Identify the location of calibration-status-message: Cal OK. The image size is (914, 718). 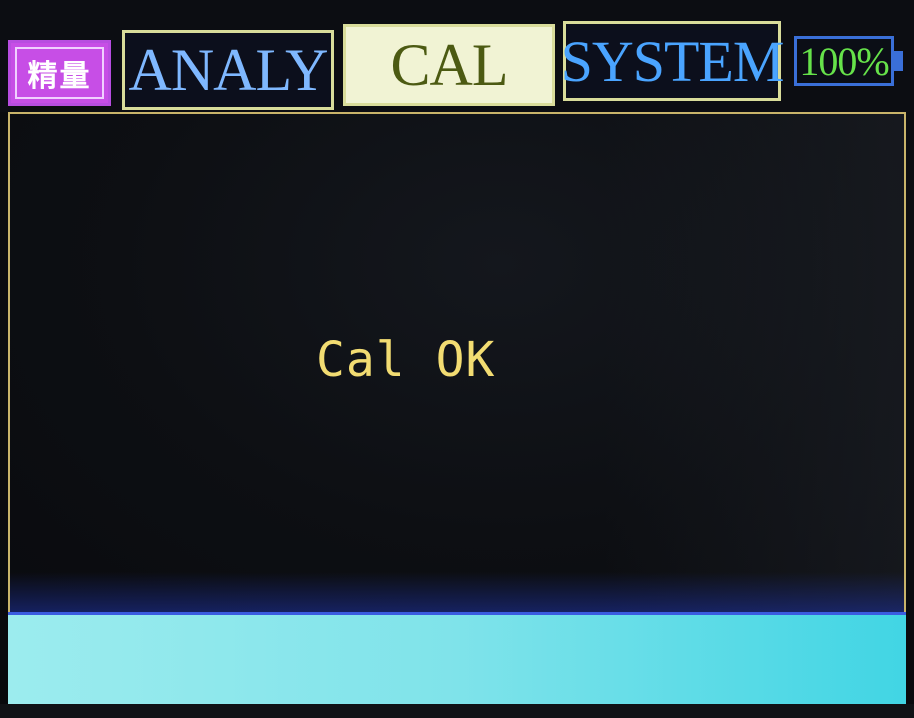
(406, 360).